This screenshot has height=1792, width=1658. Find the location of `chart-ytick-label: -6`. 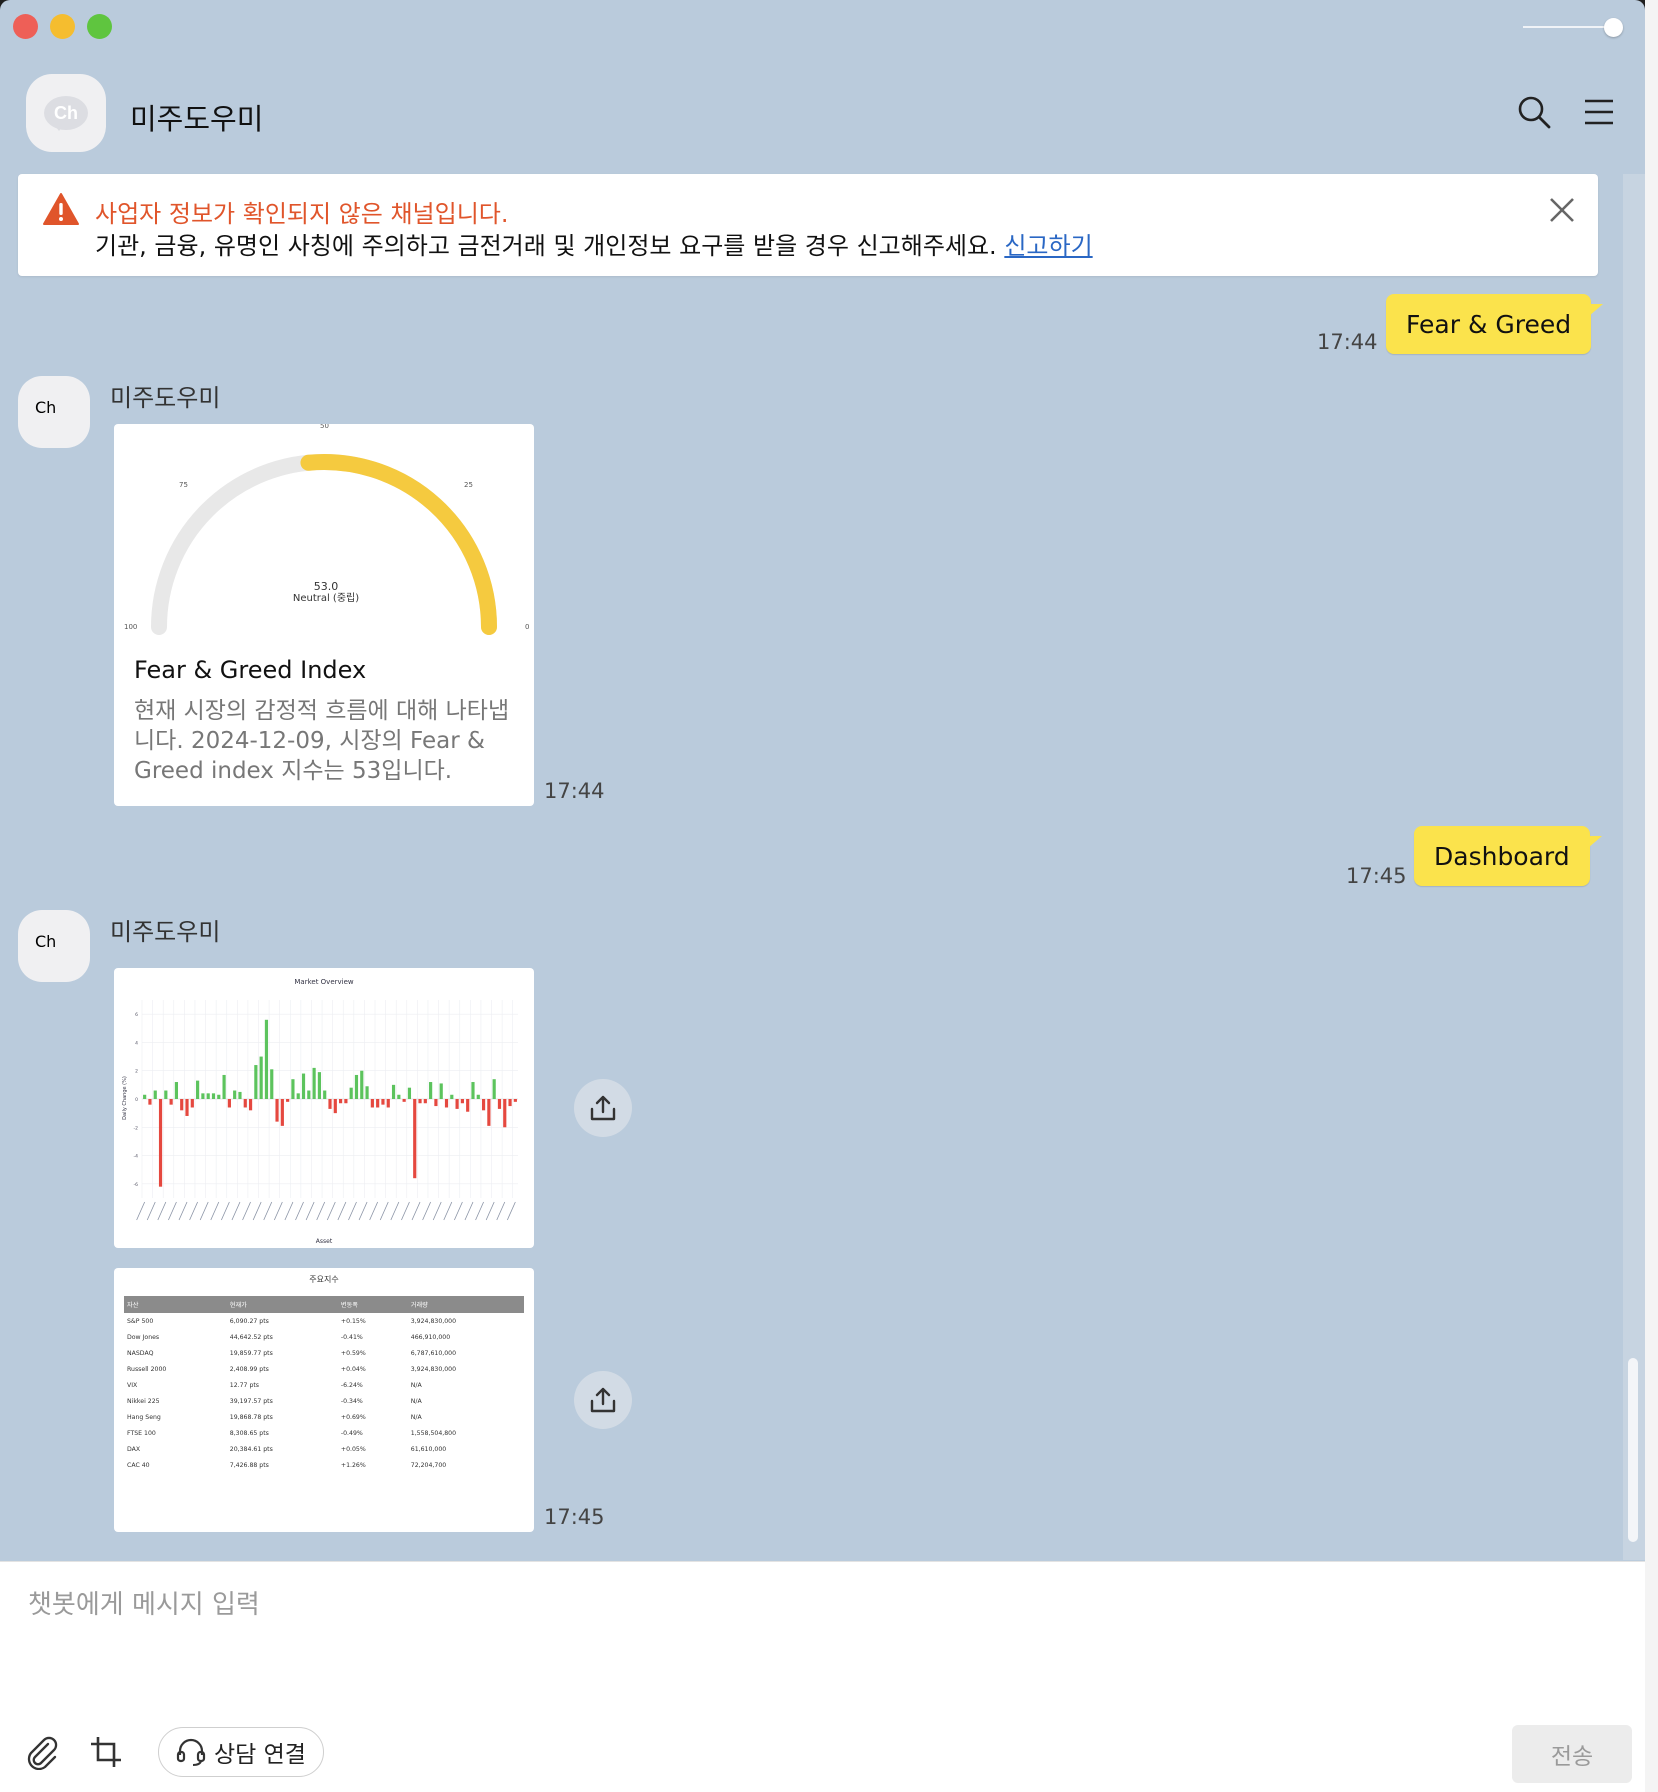

chart-ytick-label: -6 is located at coordinates (136, 1185).